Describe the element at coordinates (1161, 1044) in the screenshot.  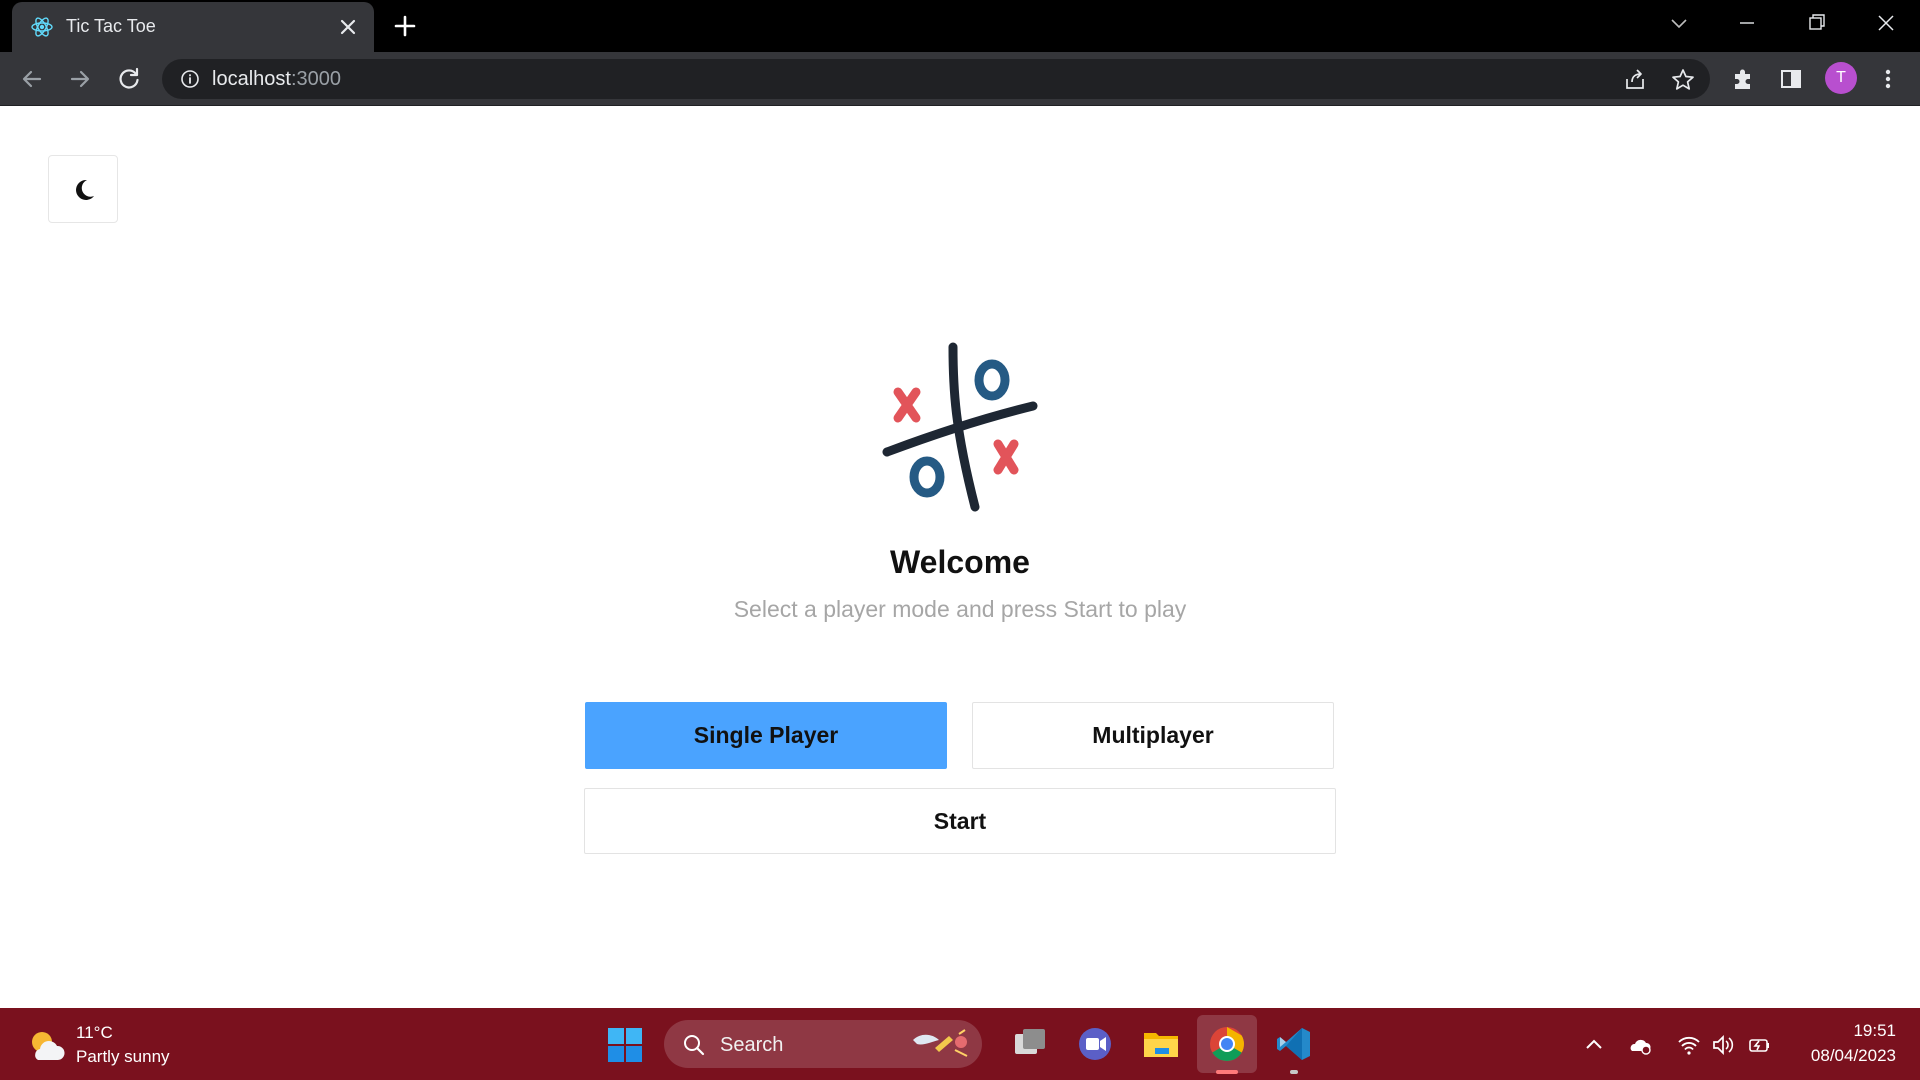
I see `file-explorer-icon` at that location.